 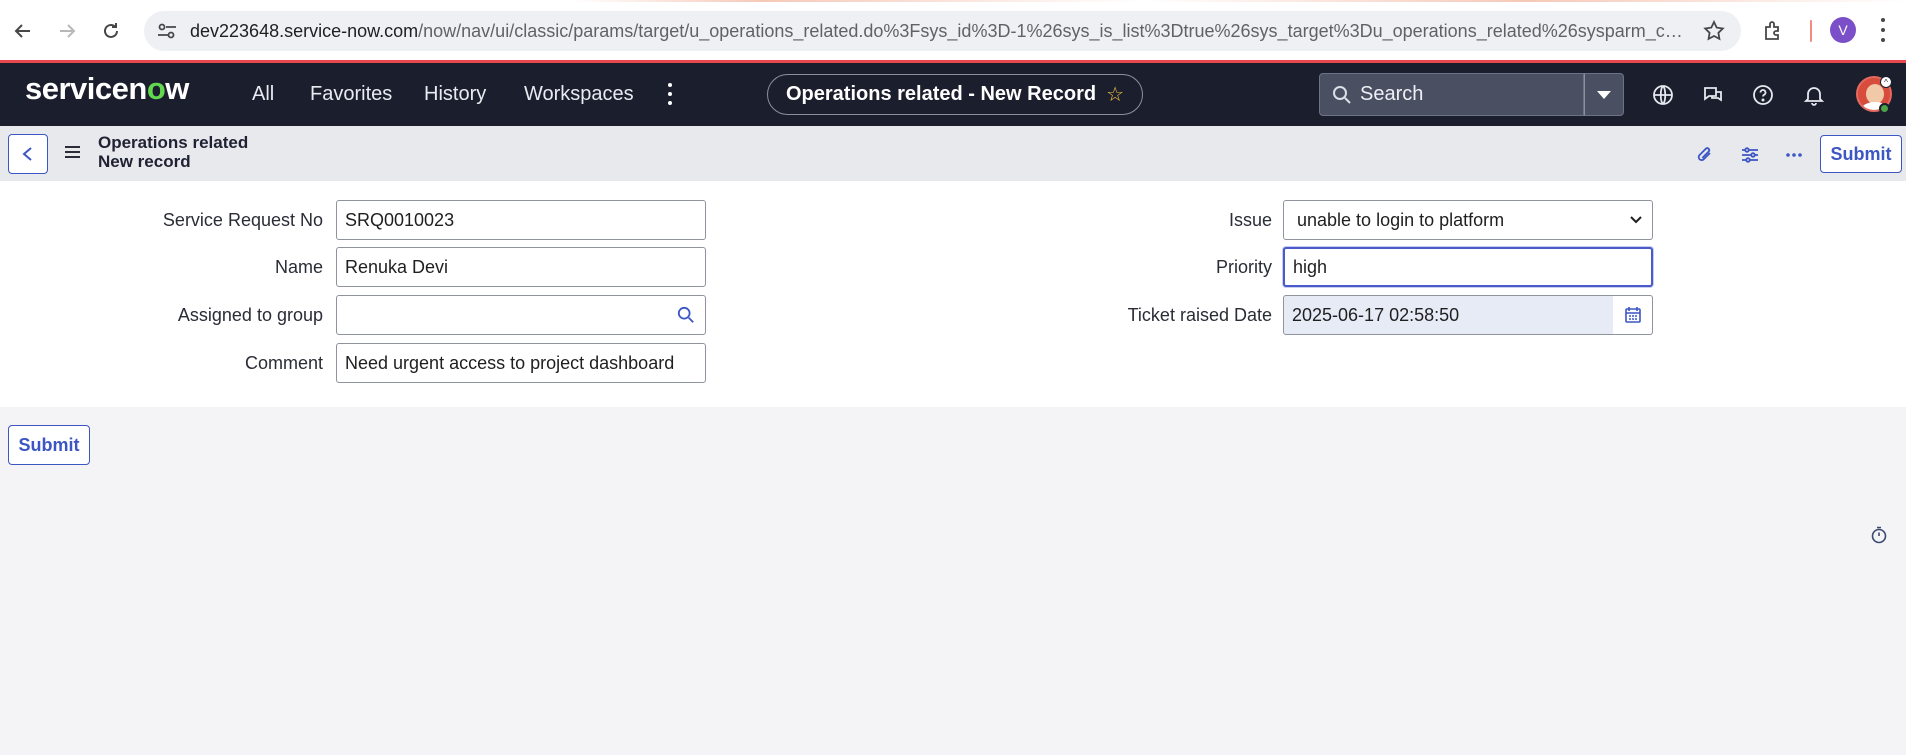 What do you see at coordinates (1763, 95) in the screenshot?
I see `help-icon` at bounding box center [1763, 95].